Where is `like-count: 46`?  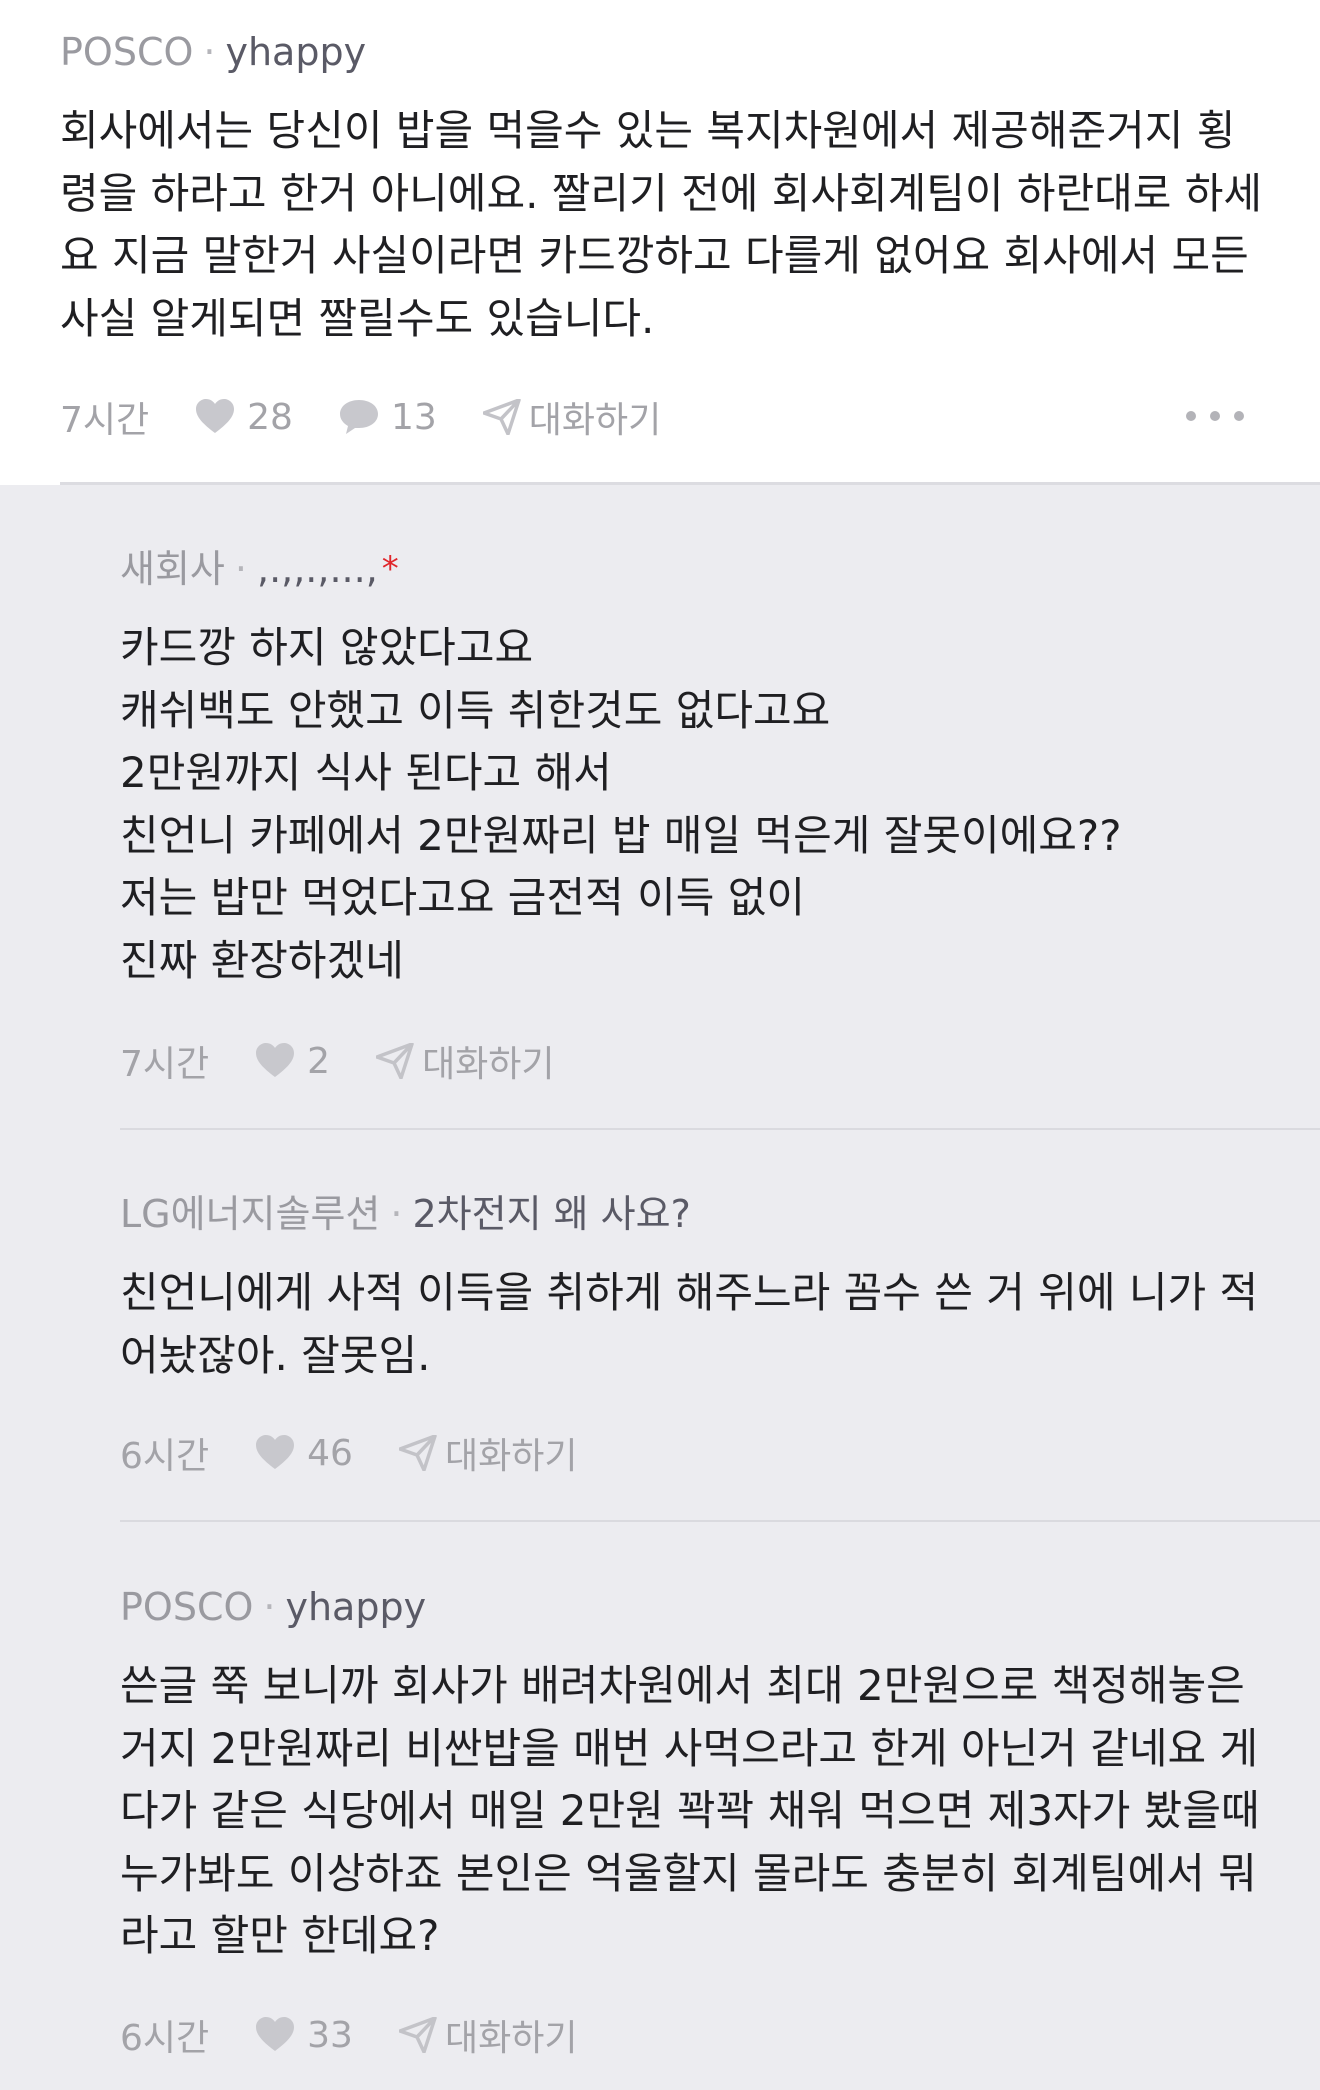
like-count: 46 is located at coordinates (330, 1453).